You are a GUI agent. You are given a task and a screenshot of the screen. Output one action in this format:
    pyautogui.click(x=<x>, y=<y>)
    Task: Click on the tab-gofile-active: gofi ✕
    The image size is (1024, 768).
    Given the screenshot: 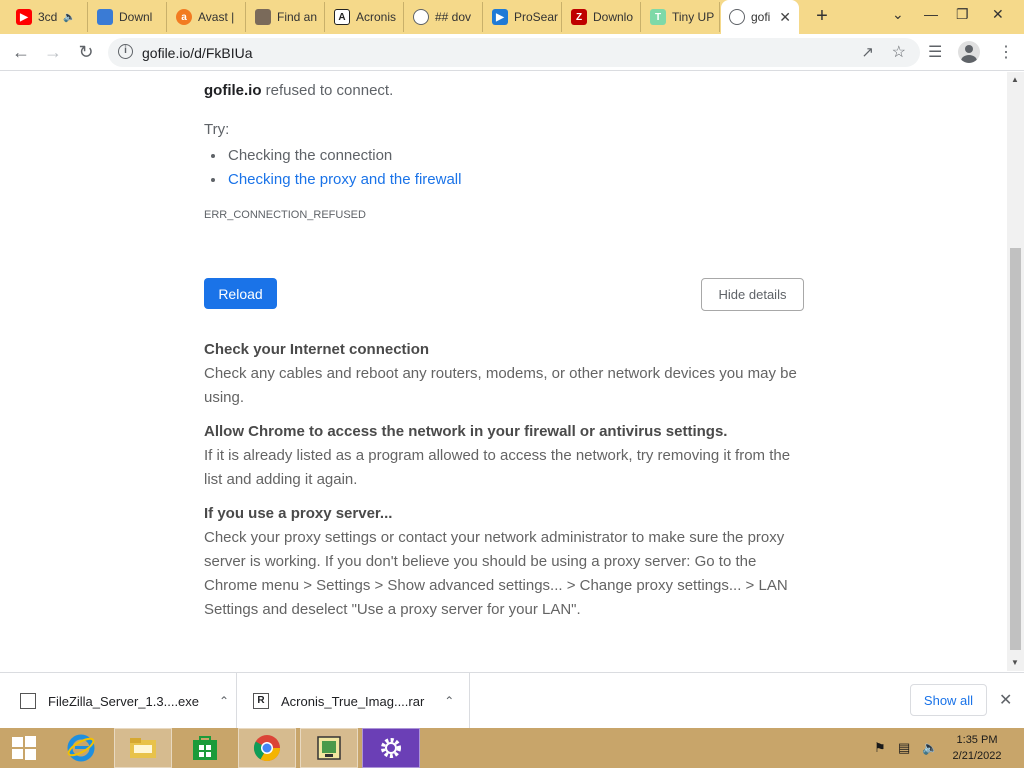 What is the action you would take?
    pyautogui.click(x=760, y=17)
    